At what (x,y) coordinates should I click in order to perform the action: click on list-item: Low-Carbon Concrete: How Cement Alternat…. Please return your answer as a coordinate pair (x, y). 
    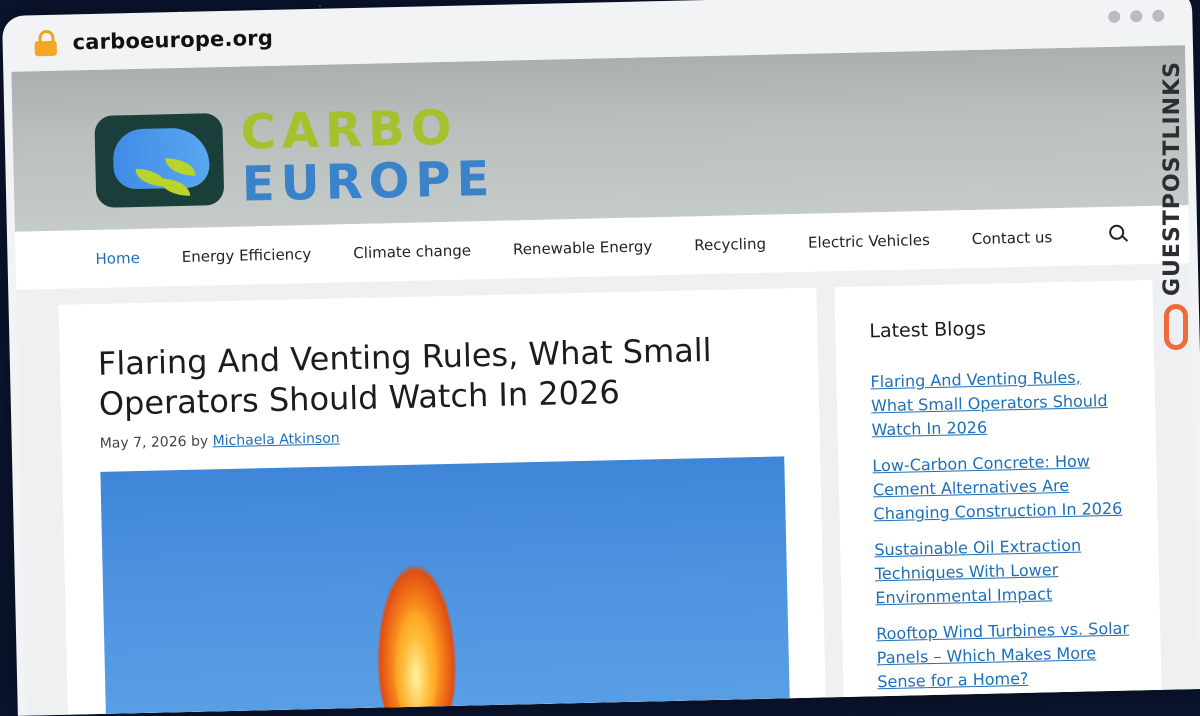
    Looking at the image, I should click on (1000, 488).